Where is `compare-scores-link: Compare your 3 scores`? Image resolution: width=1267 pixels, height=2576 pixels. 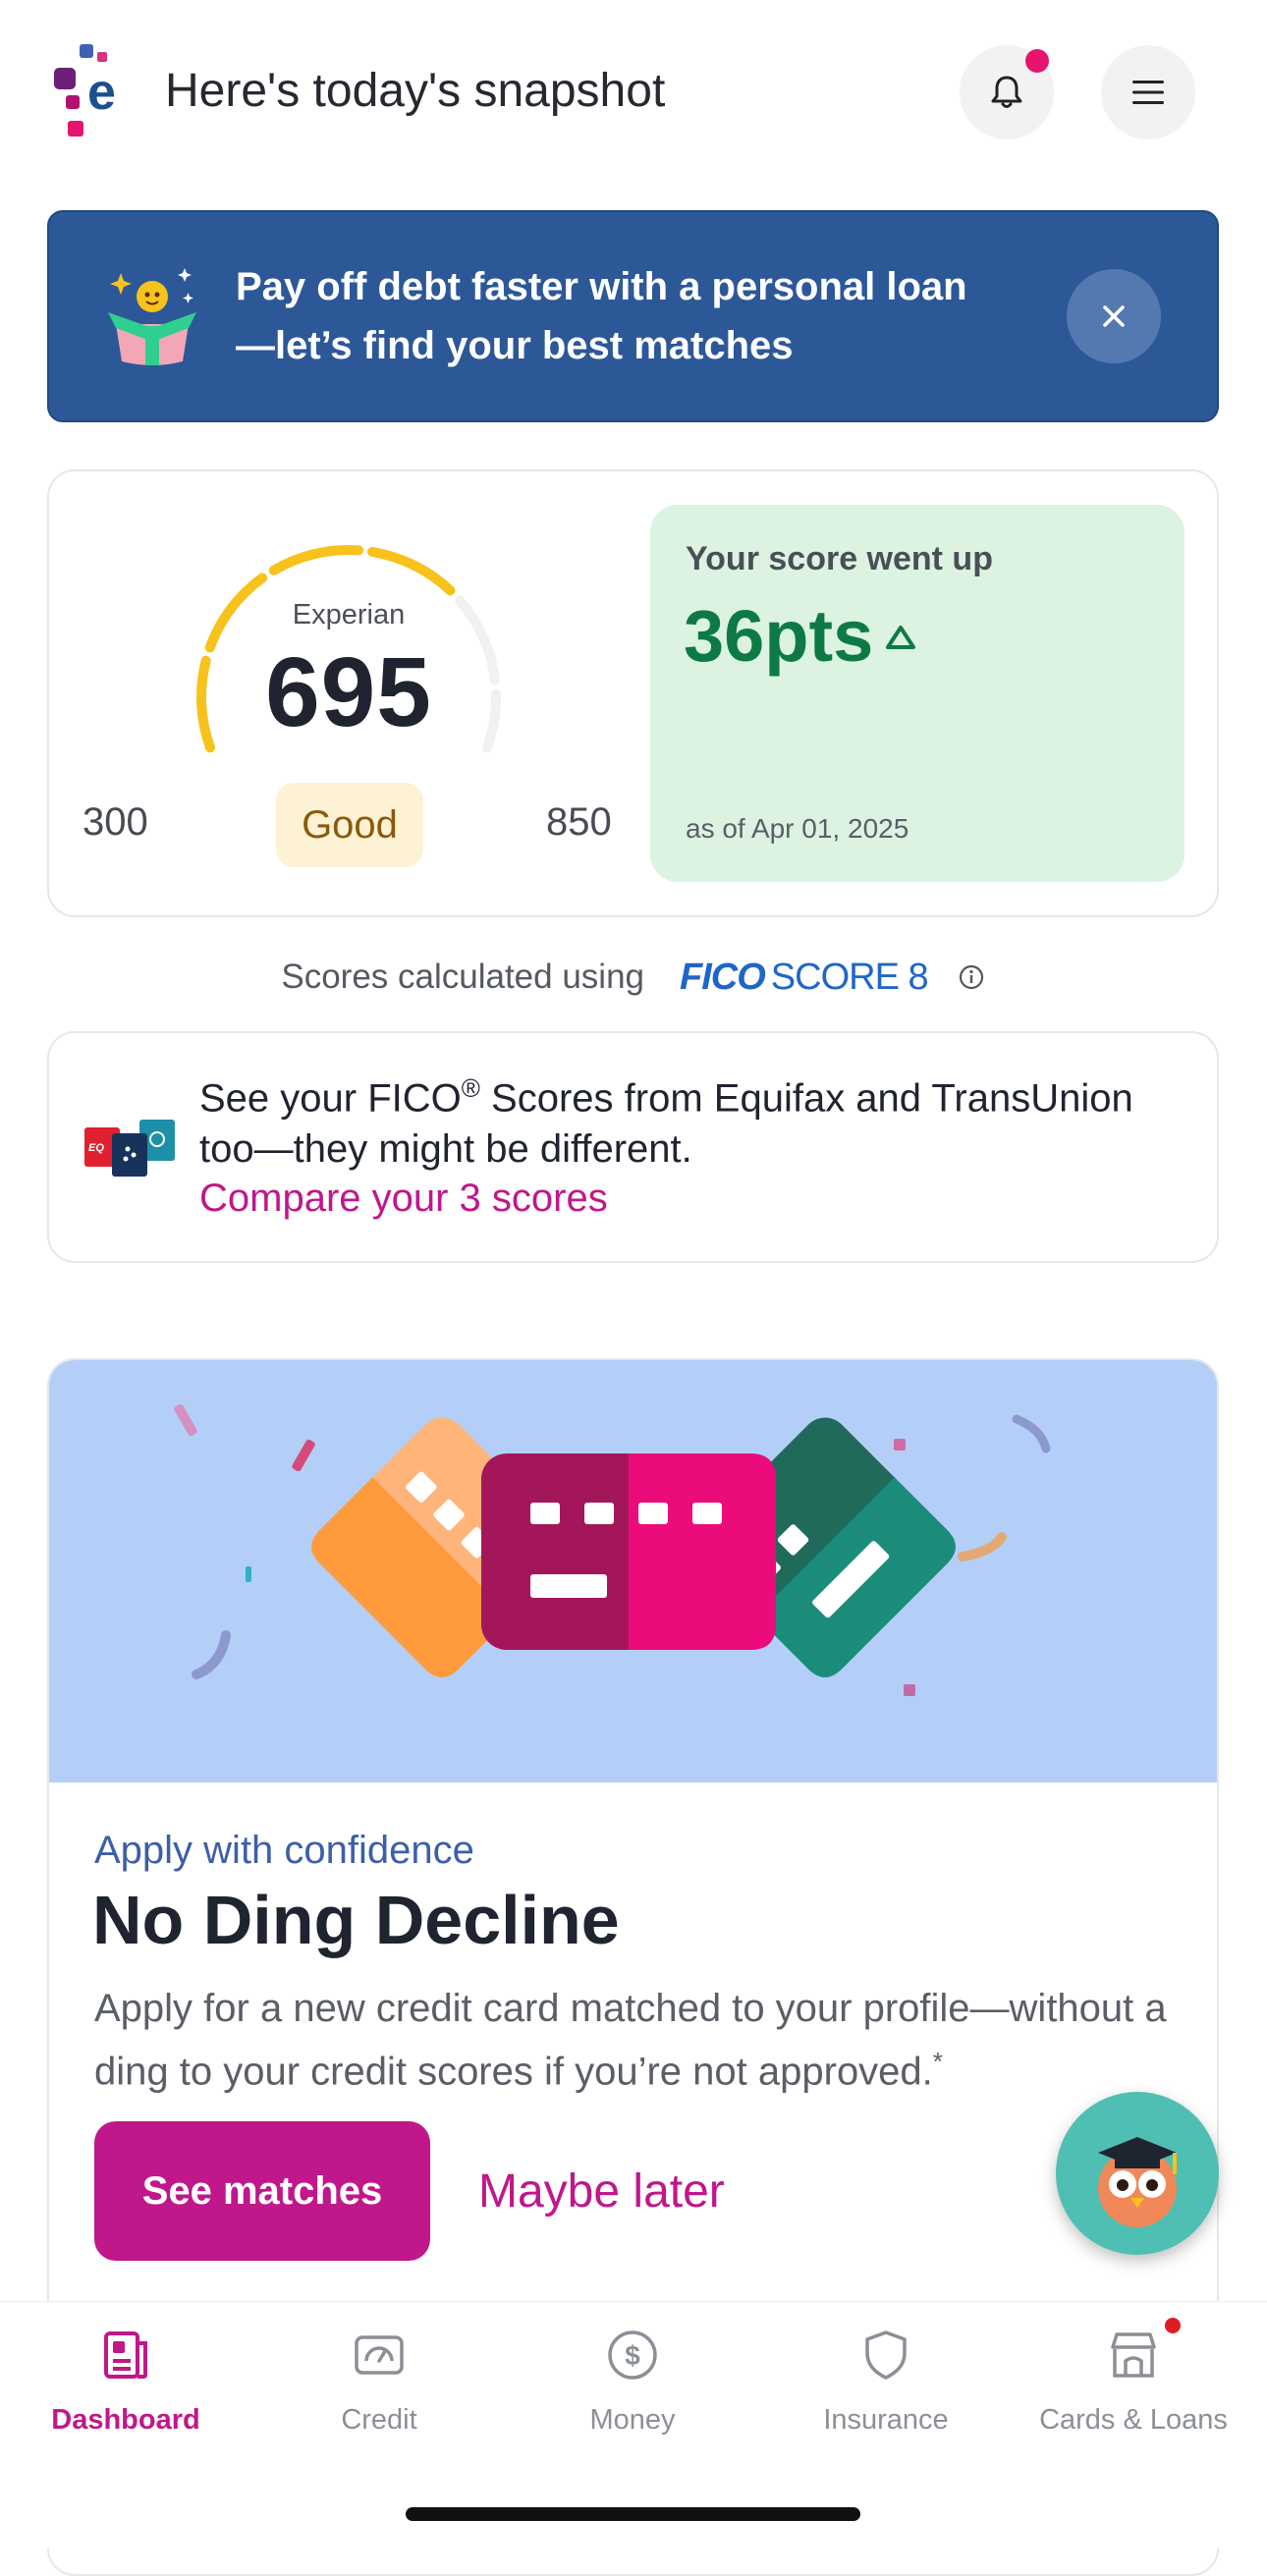 compare-scores-link: Compare your 3 scores is located at coordinates (403, 1199).